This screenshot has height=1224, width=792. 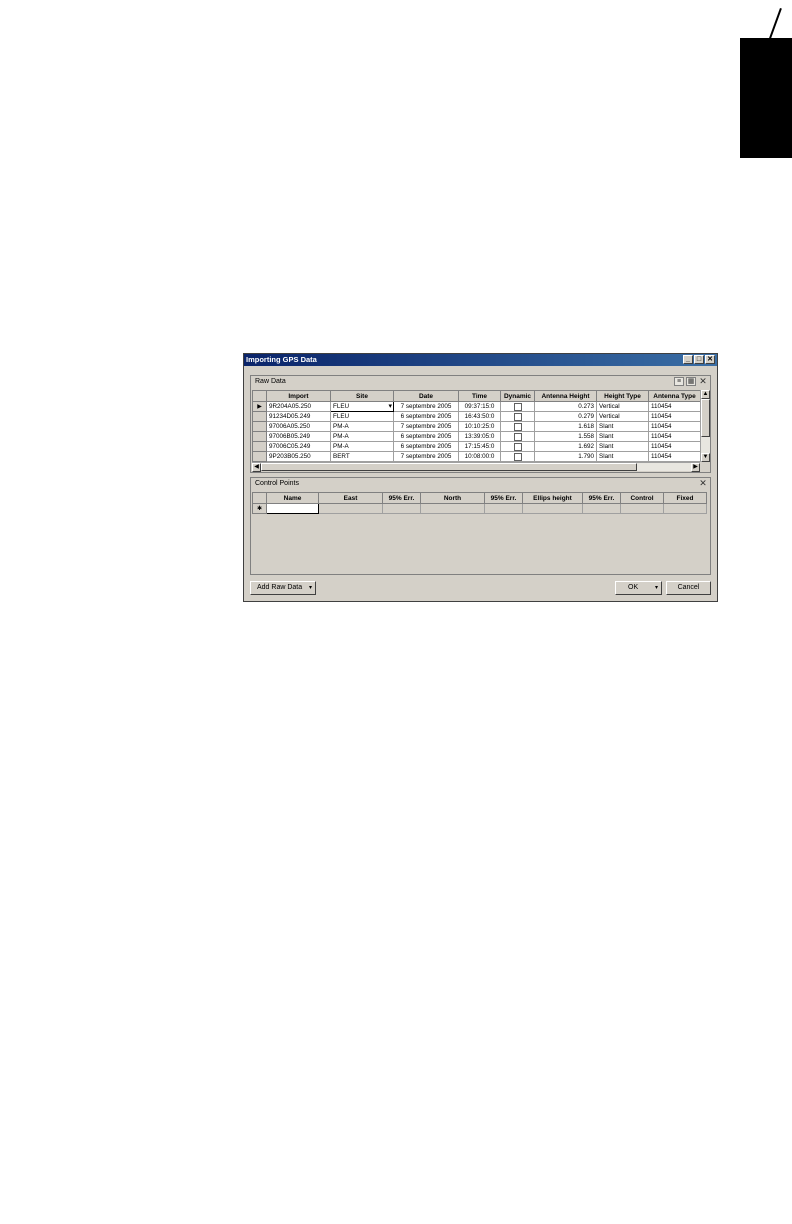 I want to click on cell-time: 13:39:05:0, so click(x=479, y=436).